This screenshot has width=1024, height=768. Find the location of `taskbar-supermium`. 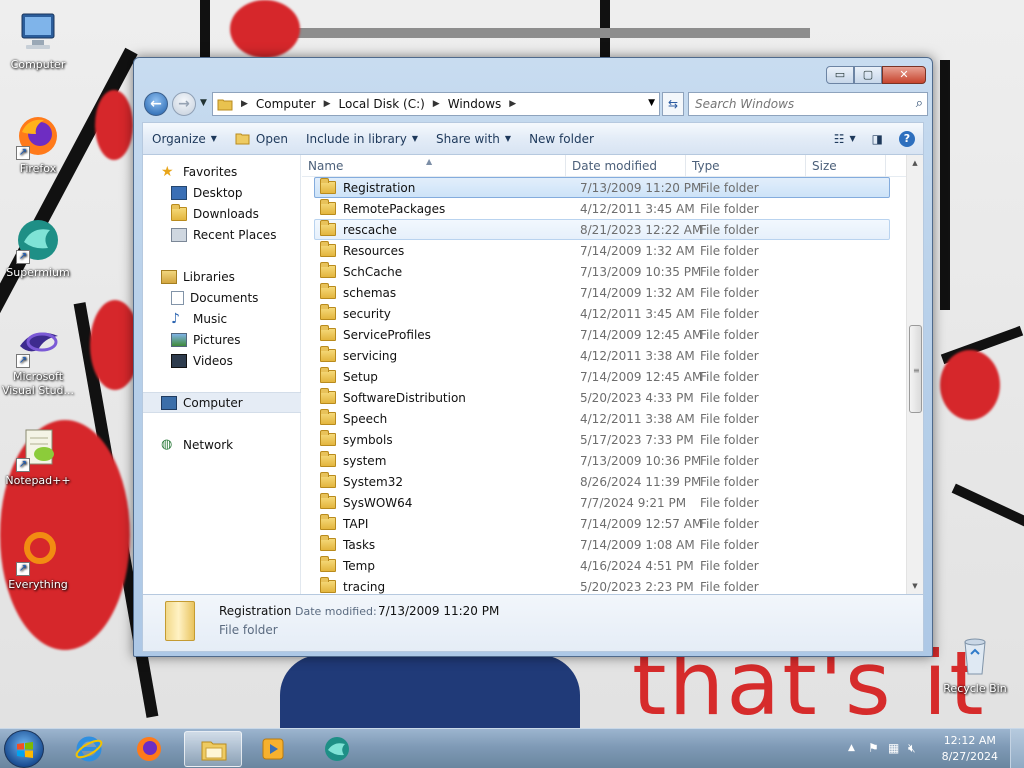

taskbar-supermium is located at coordinates (337, 749).